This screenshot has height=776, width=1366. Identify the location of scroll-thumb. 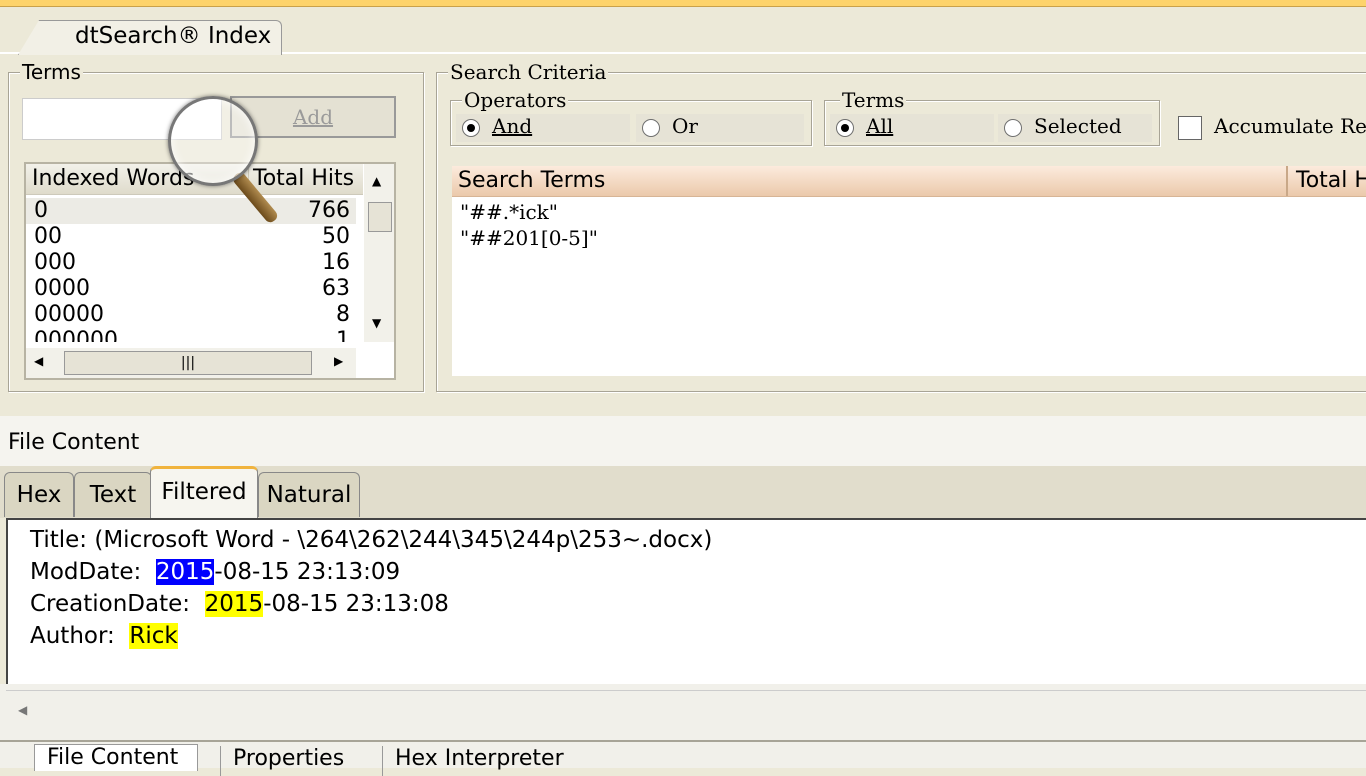
(380, 217).